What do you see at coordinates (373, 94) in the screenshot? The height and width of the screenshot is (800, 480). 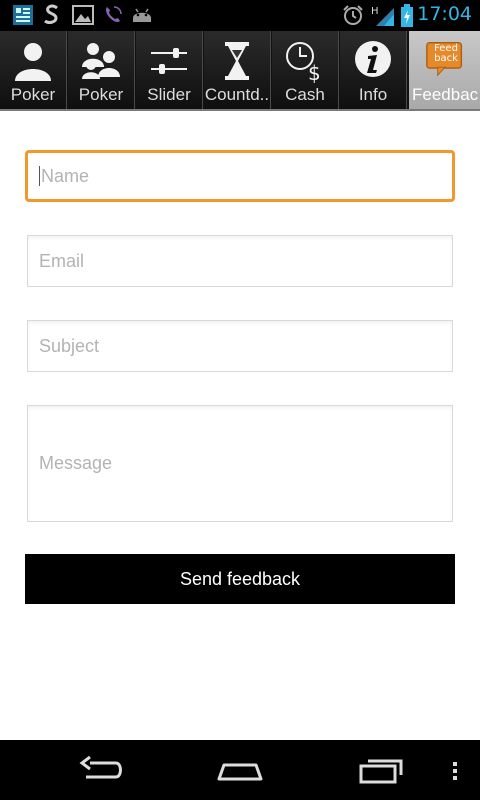 I see `tab-label: Info` at bounding box center [373, 94].